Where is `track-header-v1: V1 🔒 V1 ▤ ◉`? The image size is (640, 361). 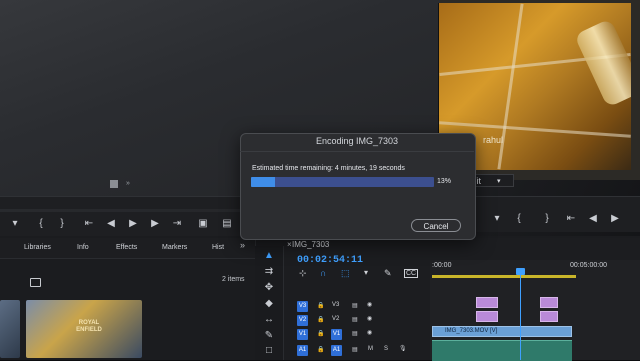 track-header-v1: V1 🔒 V1 ▤ ◉ is located at coordinates (356, 334).